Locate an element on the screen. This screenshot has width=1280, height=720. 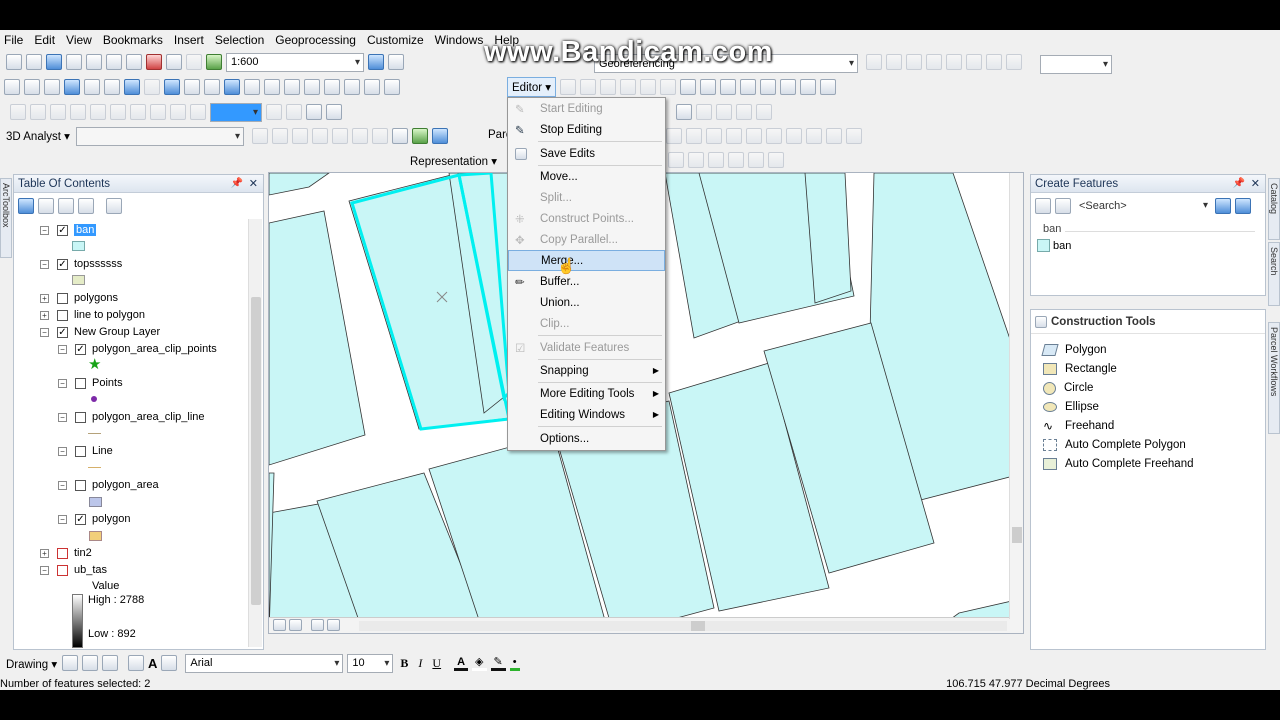
toc-layer-ban: − ✓ ban is located at coordinates (68, 230).